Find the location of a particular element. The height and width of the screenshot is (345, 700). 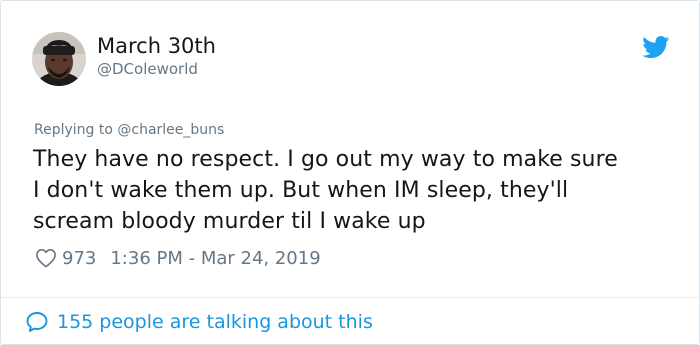

replying-prefix: Replying to is located at coordinates (76, 130).